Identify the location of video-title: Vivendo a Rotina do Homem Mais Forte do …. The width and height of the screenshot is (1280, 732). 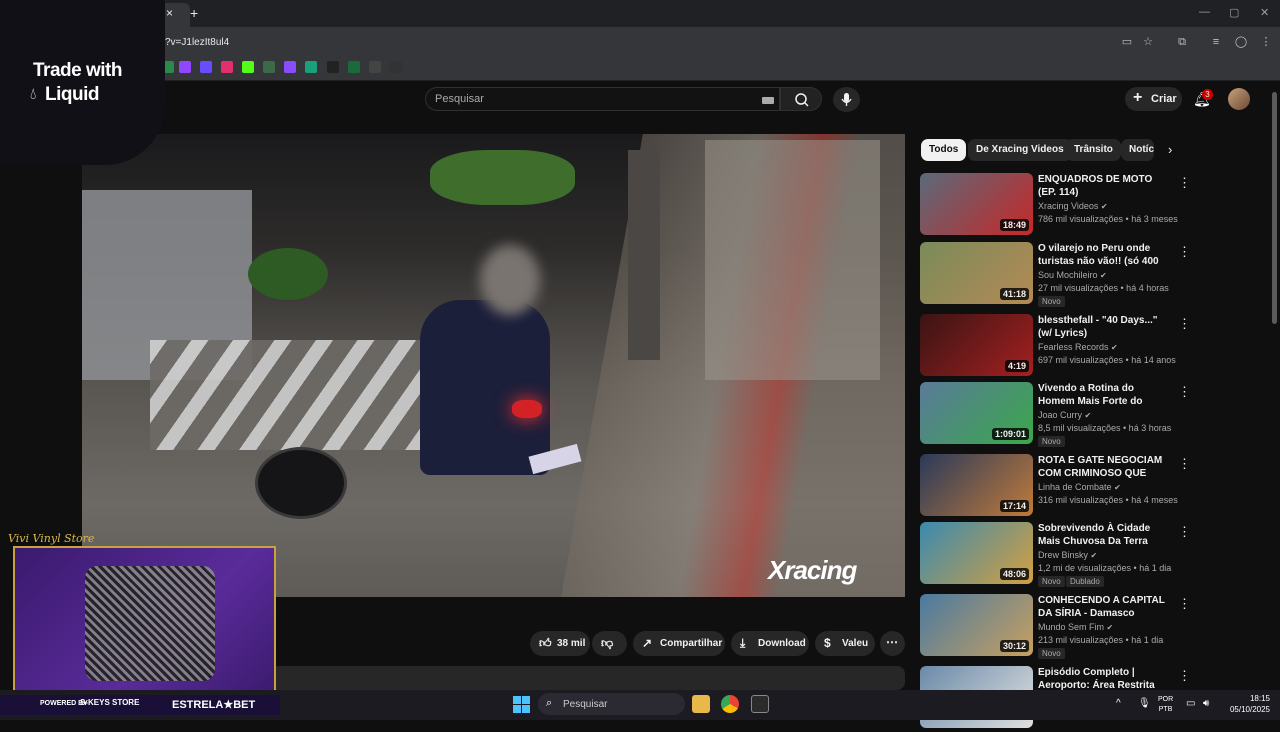
(1104, 395).